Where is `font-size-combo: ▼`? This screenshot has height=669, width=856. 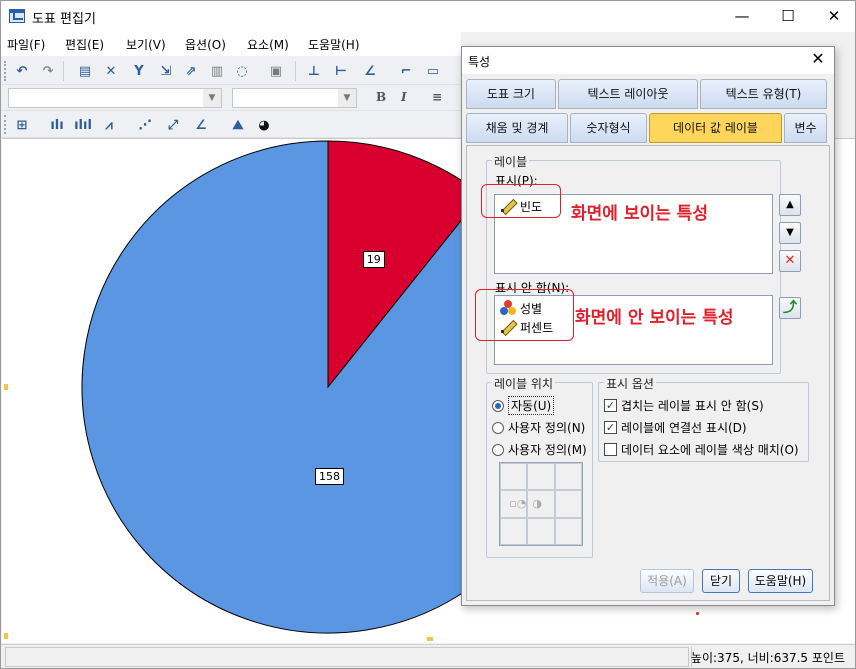
font-size-combo: ▼ is located at coordinates (294, 98).